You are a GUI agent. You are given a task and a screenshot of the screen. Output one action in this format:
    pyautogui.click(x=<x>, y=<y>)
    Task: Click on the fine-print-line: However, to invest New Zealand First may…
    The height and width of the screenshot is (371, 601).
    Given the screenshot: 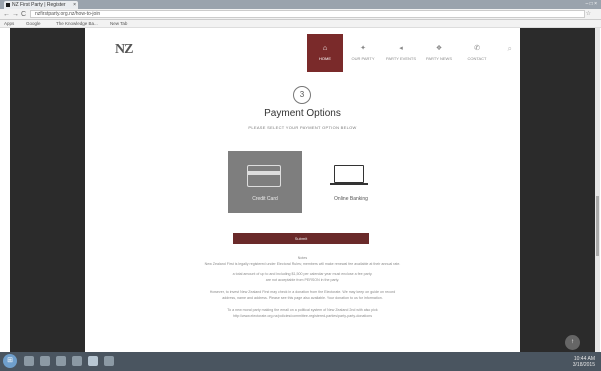 What is the action you would take?
    pyautogui.click(x=302, y=292)
    